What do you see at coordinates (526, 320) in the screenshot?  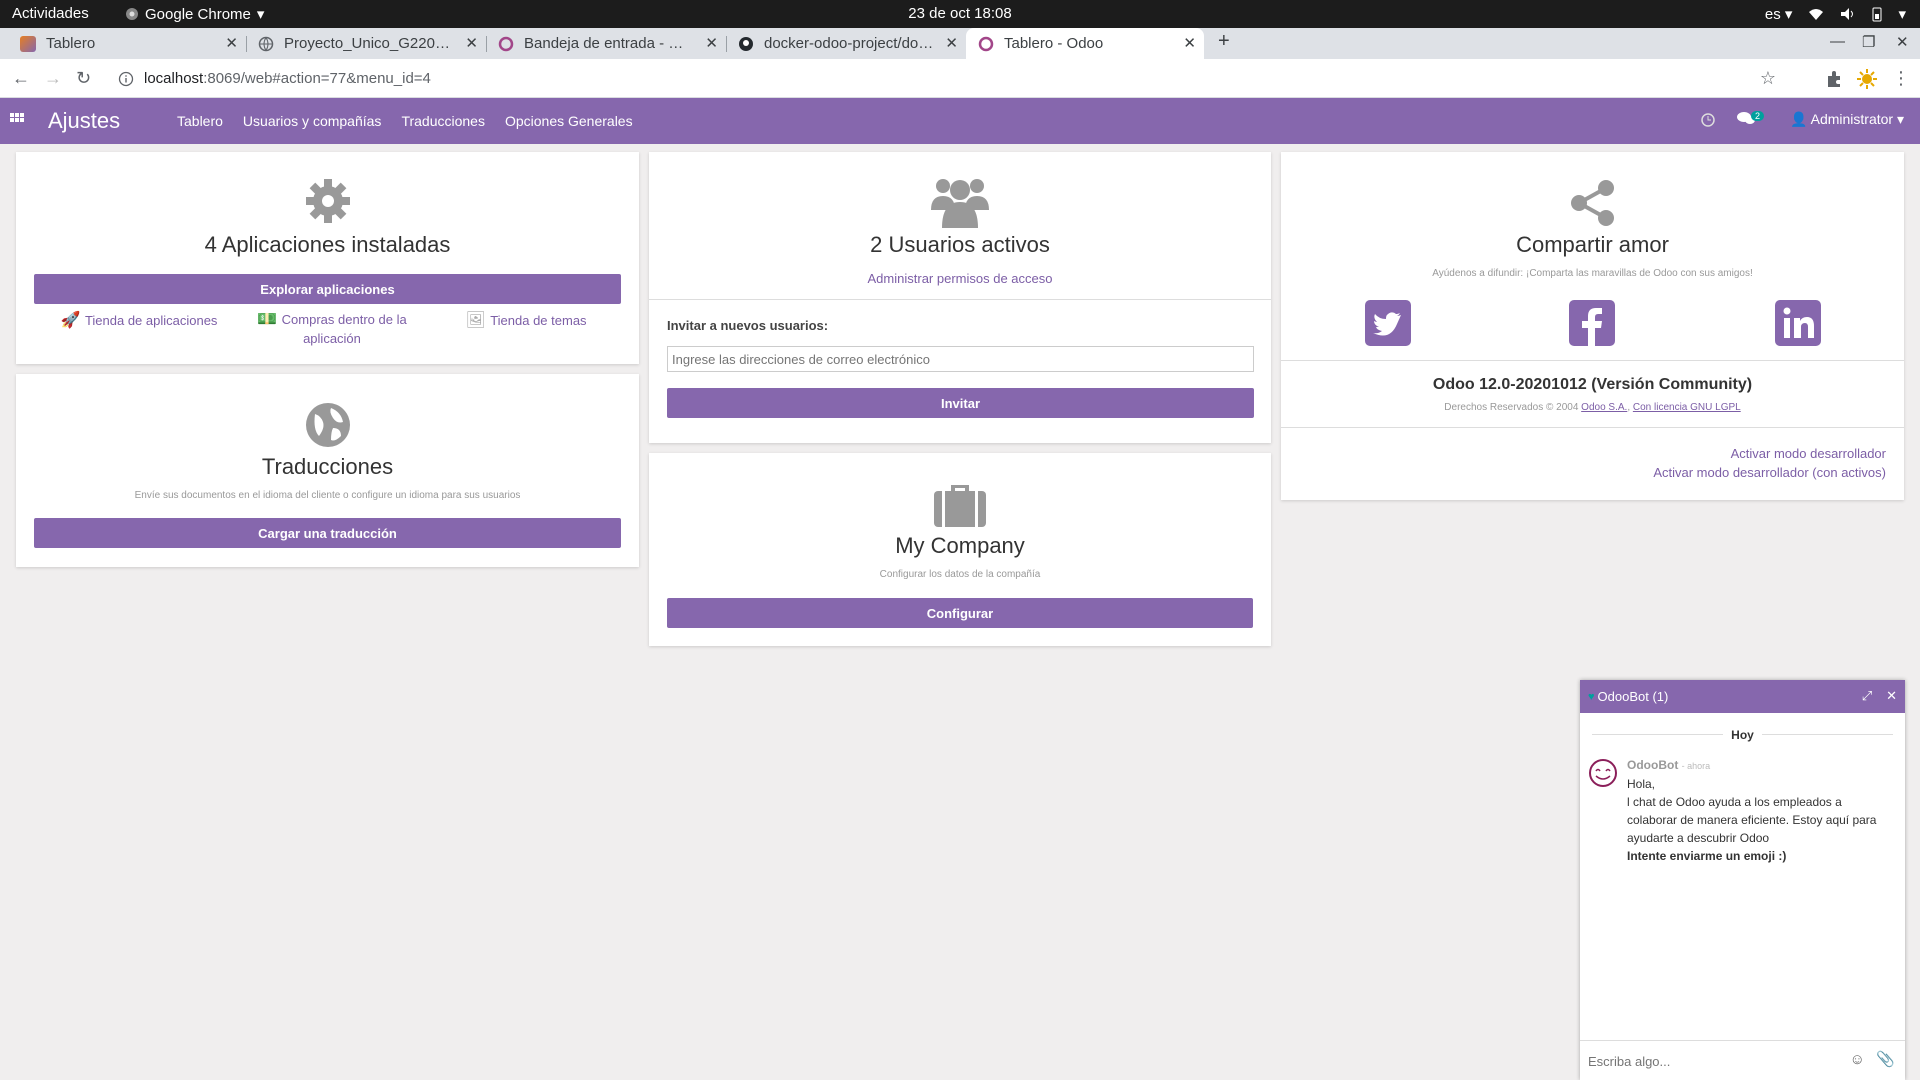 I see `theme-store-link: 🖼 Tienda de temas` at bounding box center [526, 320].